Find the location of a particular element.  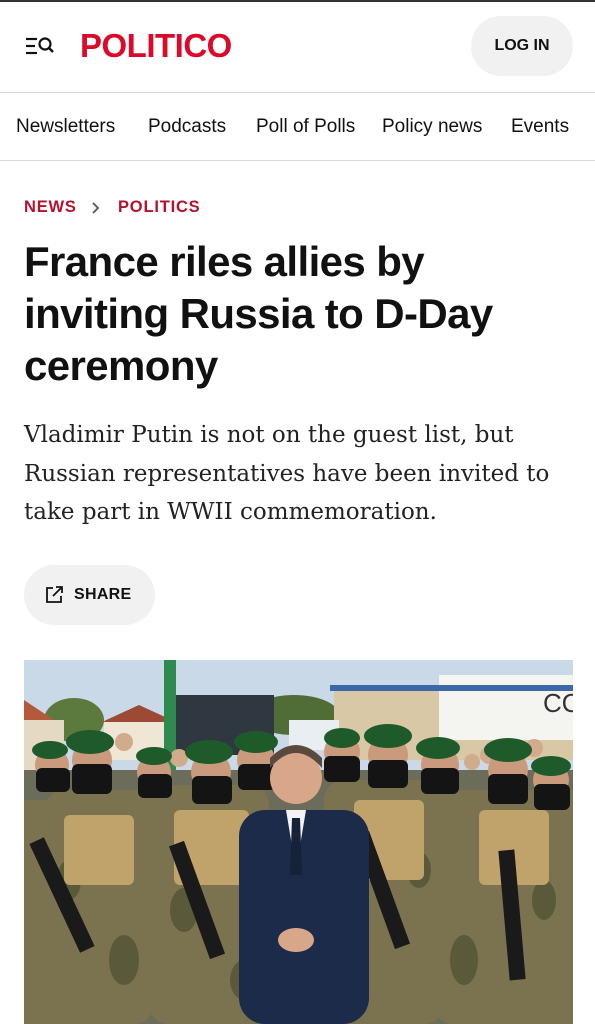

breadcrumb-news: NEWS is located at coordinates (50, 207).